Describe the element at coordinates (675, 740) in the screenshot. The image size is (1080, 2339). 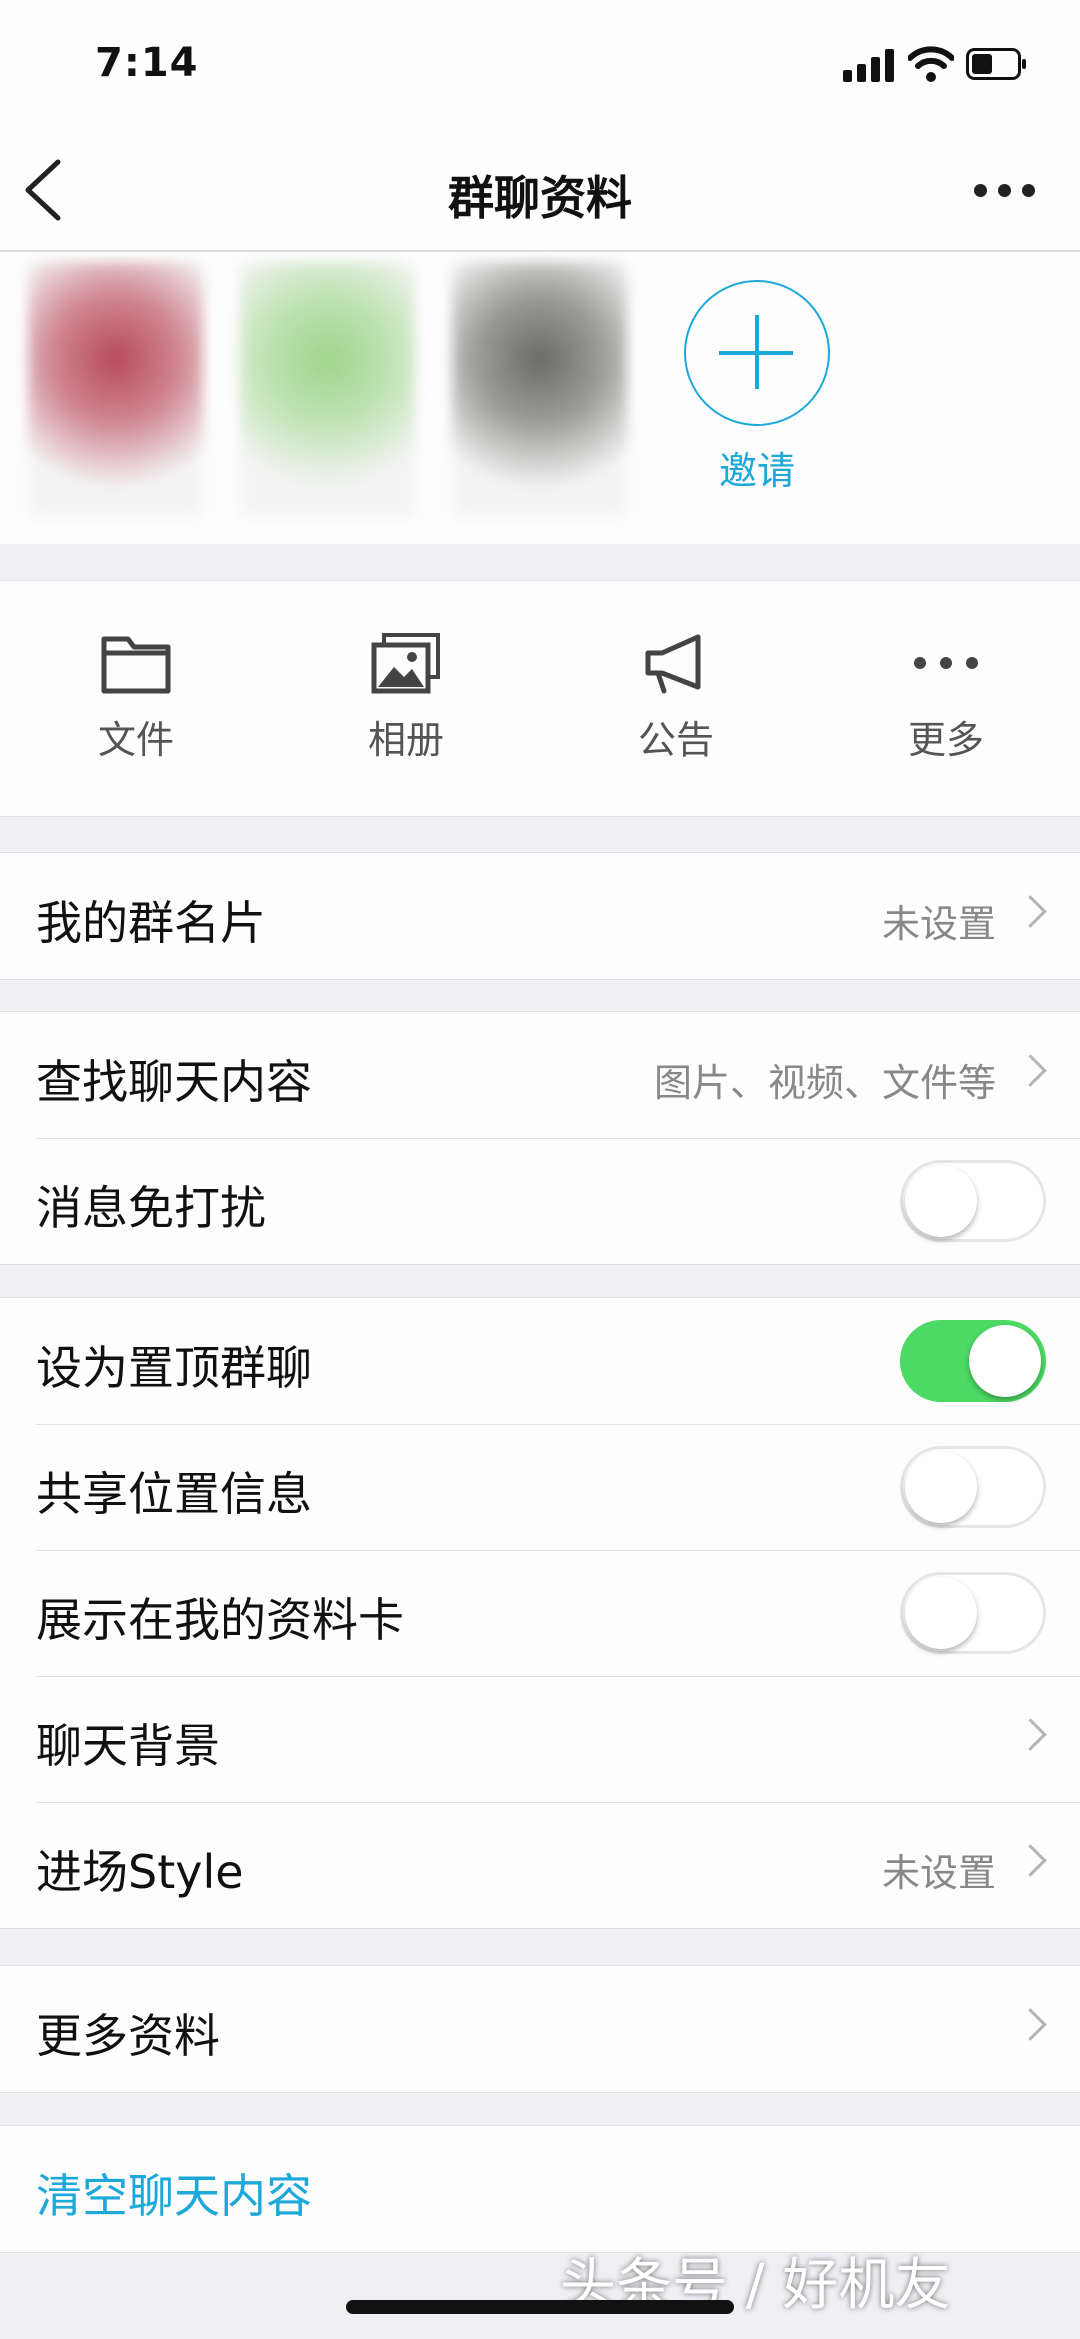
I see `announcement-label: 公告` at that location.